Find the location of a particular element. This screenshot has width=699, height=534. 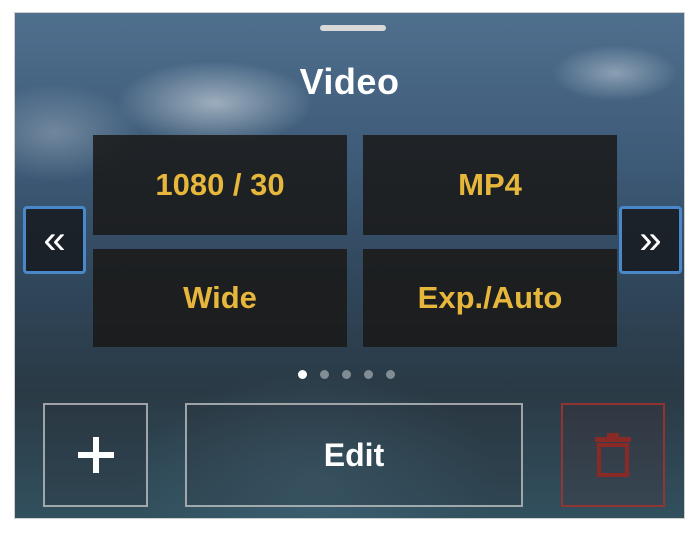

previous-preset-button: « is located at coordinates (54, 240).